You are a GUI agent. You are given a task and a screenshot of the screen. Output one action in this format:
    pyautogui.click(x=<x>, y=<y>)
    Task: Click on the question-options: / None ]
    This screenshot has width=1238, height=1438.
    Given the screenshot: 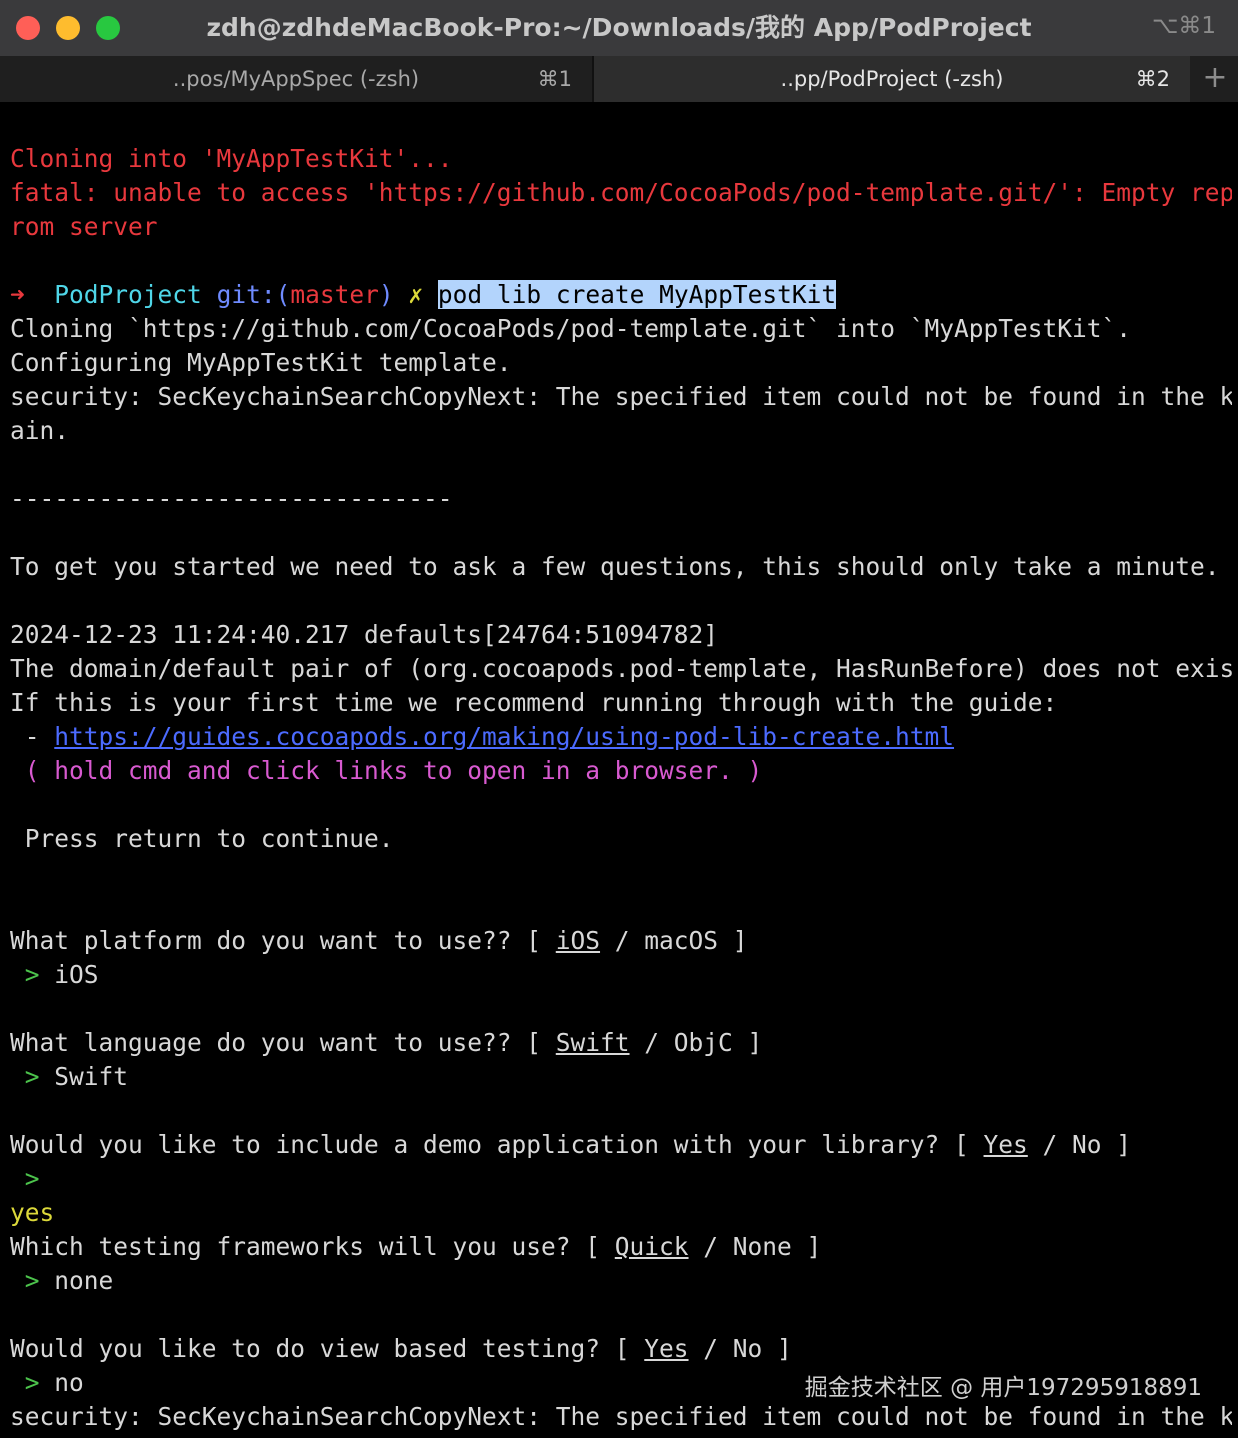 What is the action you would take?
    pyautogui.click(x=755, y=1246)
    